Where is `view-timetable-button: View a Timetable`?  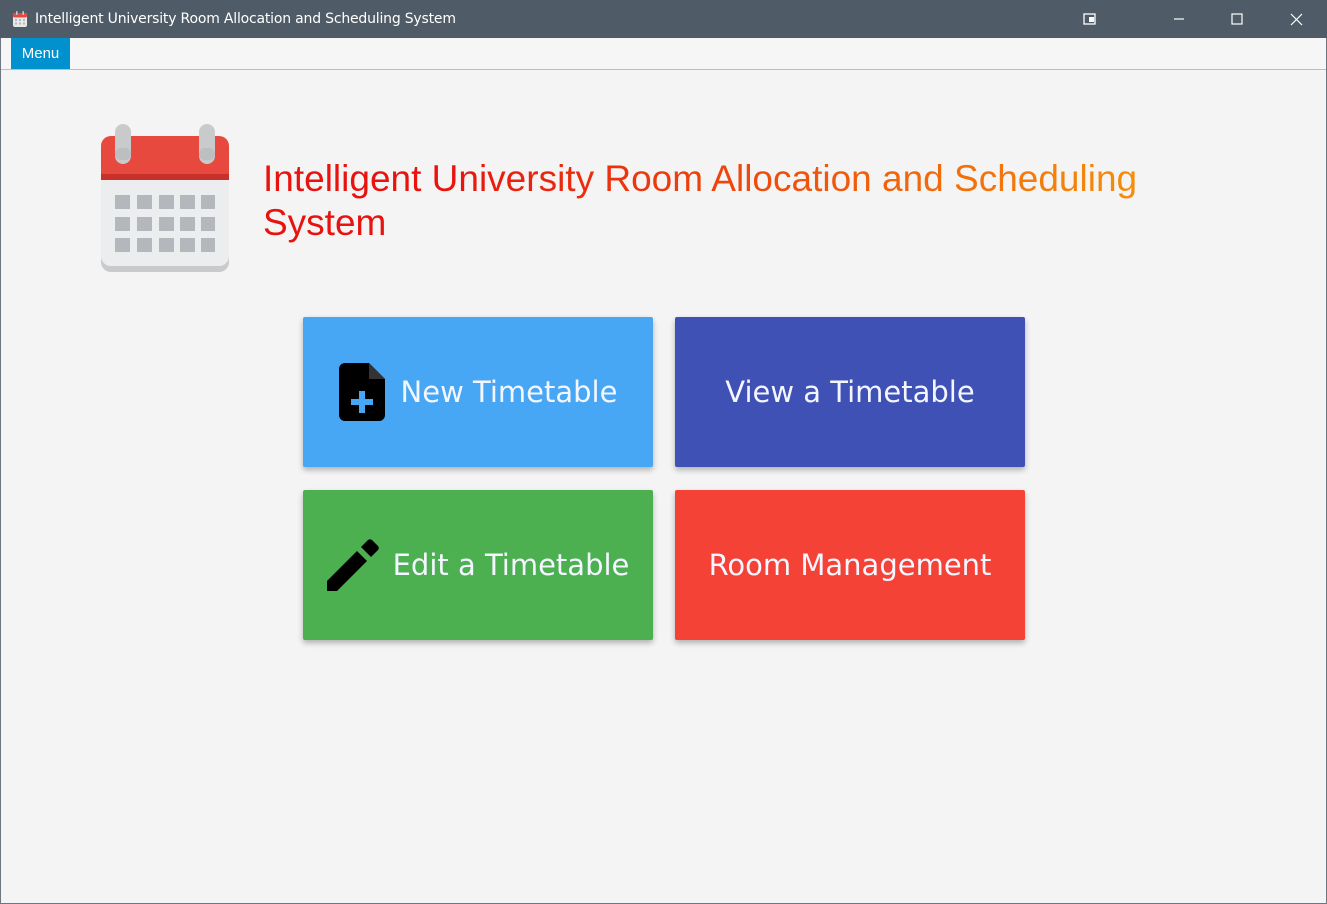
view-timetable-button: View a Timetable is located at coordinates (850, 392).